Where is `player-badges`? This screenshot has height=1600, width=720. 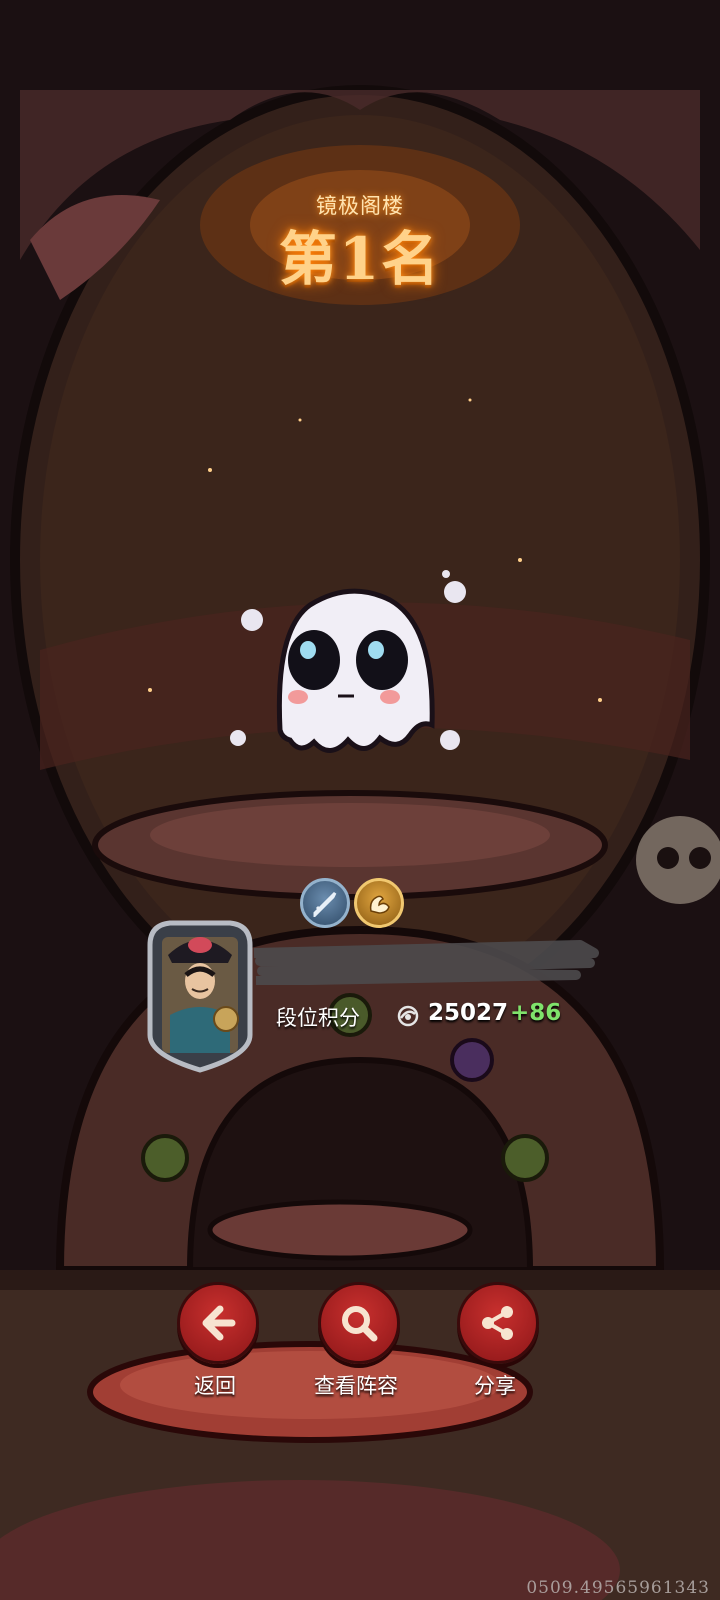 player-badges is located at coordinates (355, 903).